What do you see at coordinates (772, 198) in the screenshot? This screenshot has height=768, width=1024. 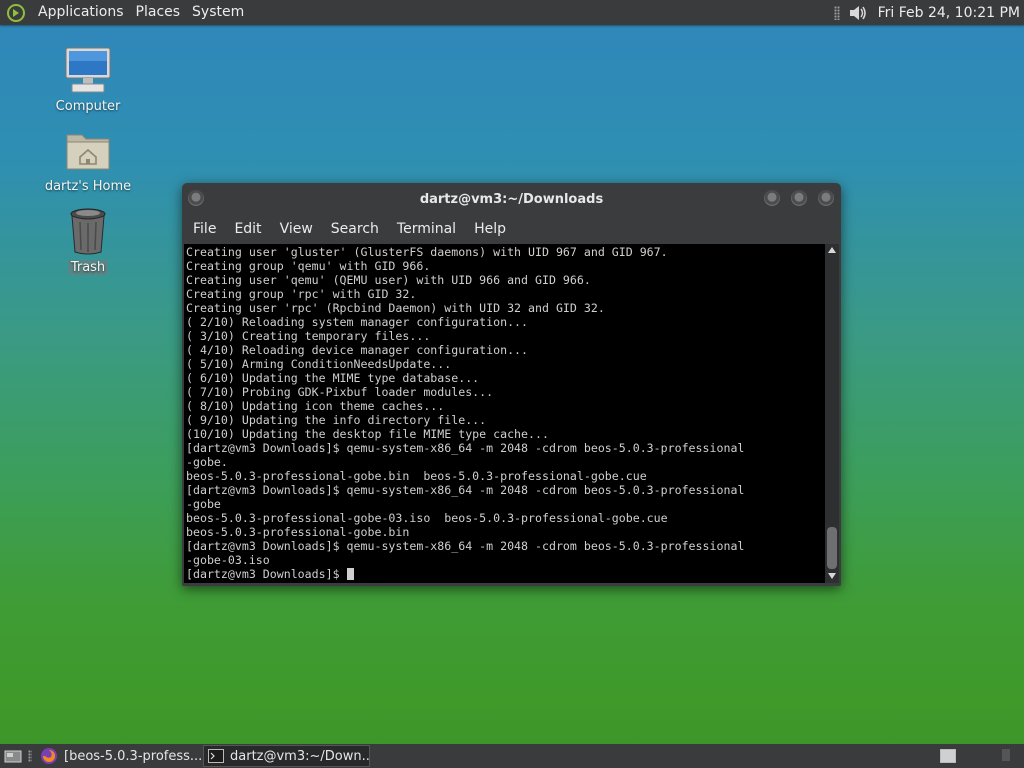 I see `minimize-button` at bounding box center [772, 198].